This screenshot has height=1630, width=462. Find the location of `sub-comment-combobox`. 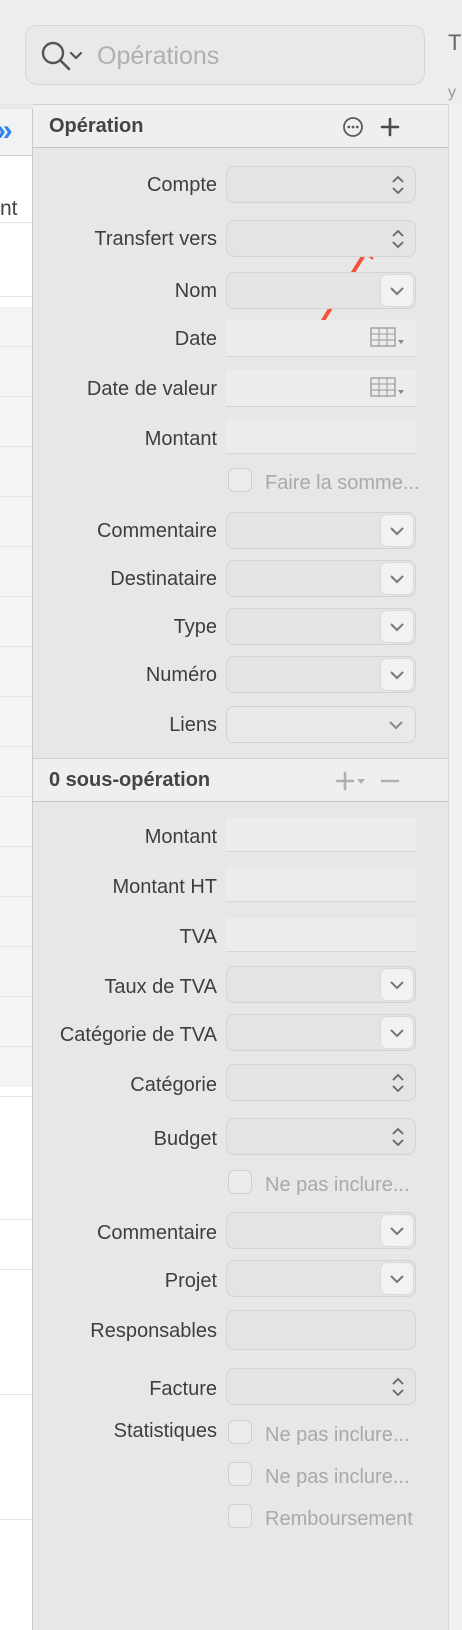

sub-comment-combobox is located at coordinates (321, 1230).